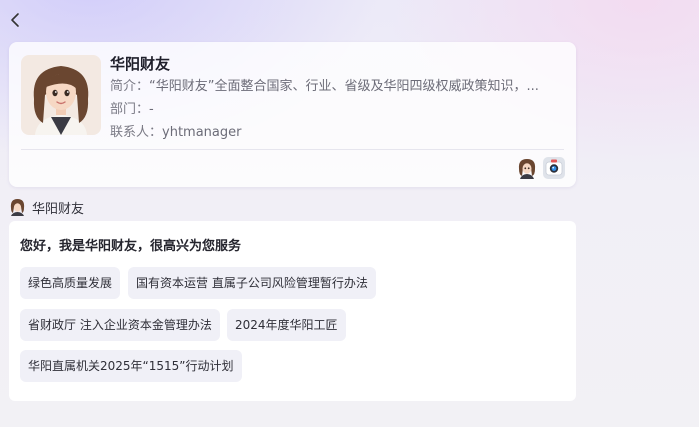 The width and height of the screenshot is (699, 427). What do you see at coordinates (252, 283) in the screenshot?
I see `suggestion-chip: 国有资本运营 直属子公司风险管理暂行办法` at bounding box center [252, 283].